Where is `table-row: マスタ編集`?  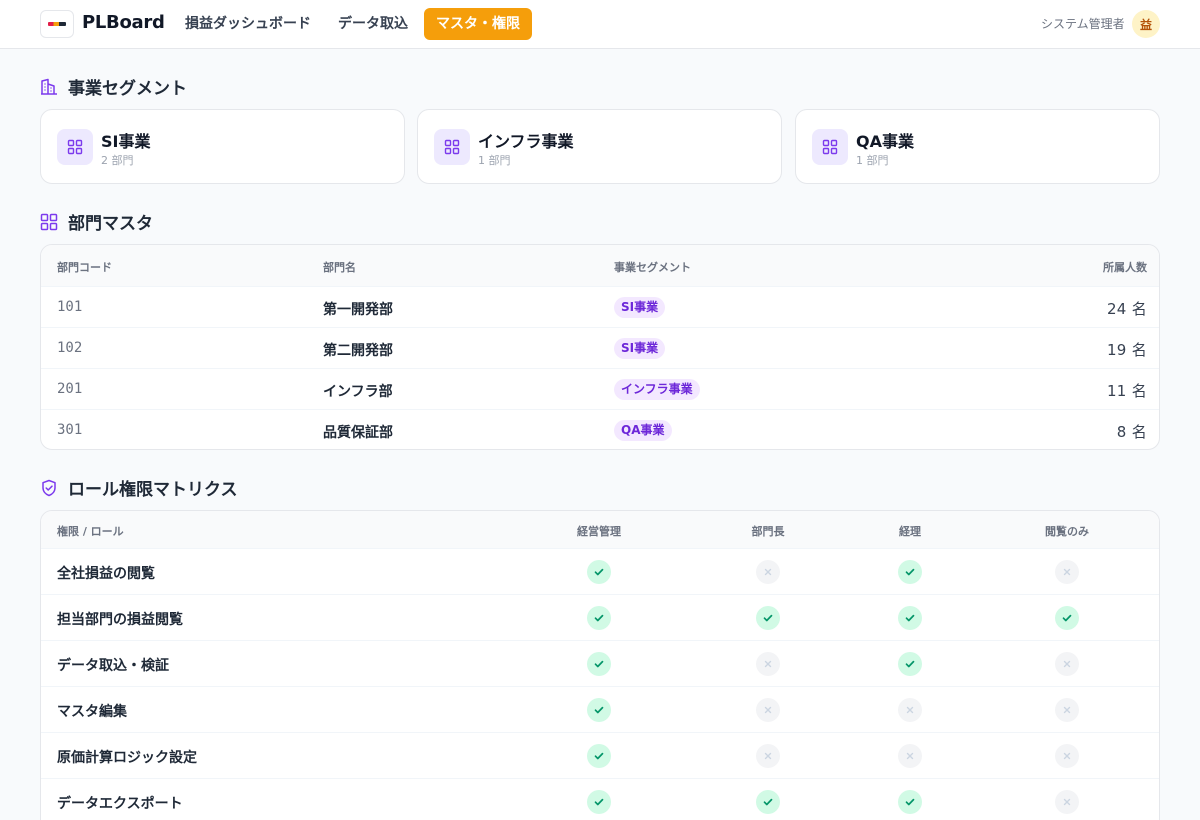
table-row: マスタ編集 is located at coordinates (600, 709).